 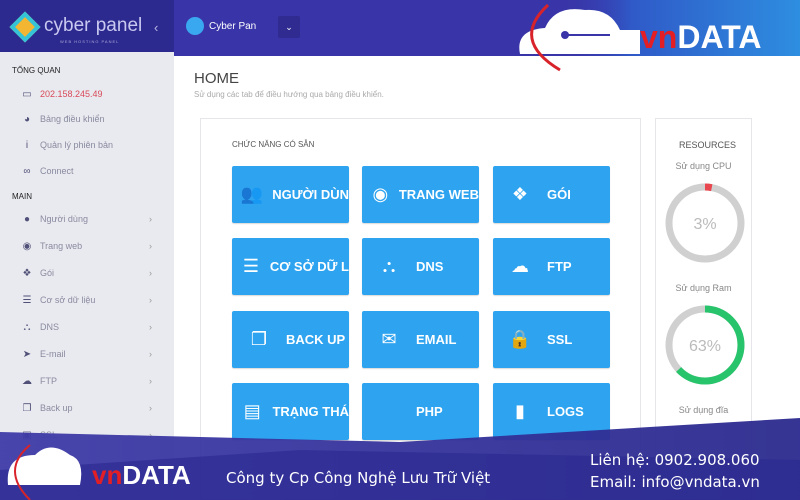 I want to click on tile-database: ☰ CƠ SỞ DỮ L, so click(x=290, y=266).